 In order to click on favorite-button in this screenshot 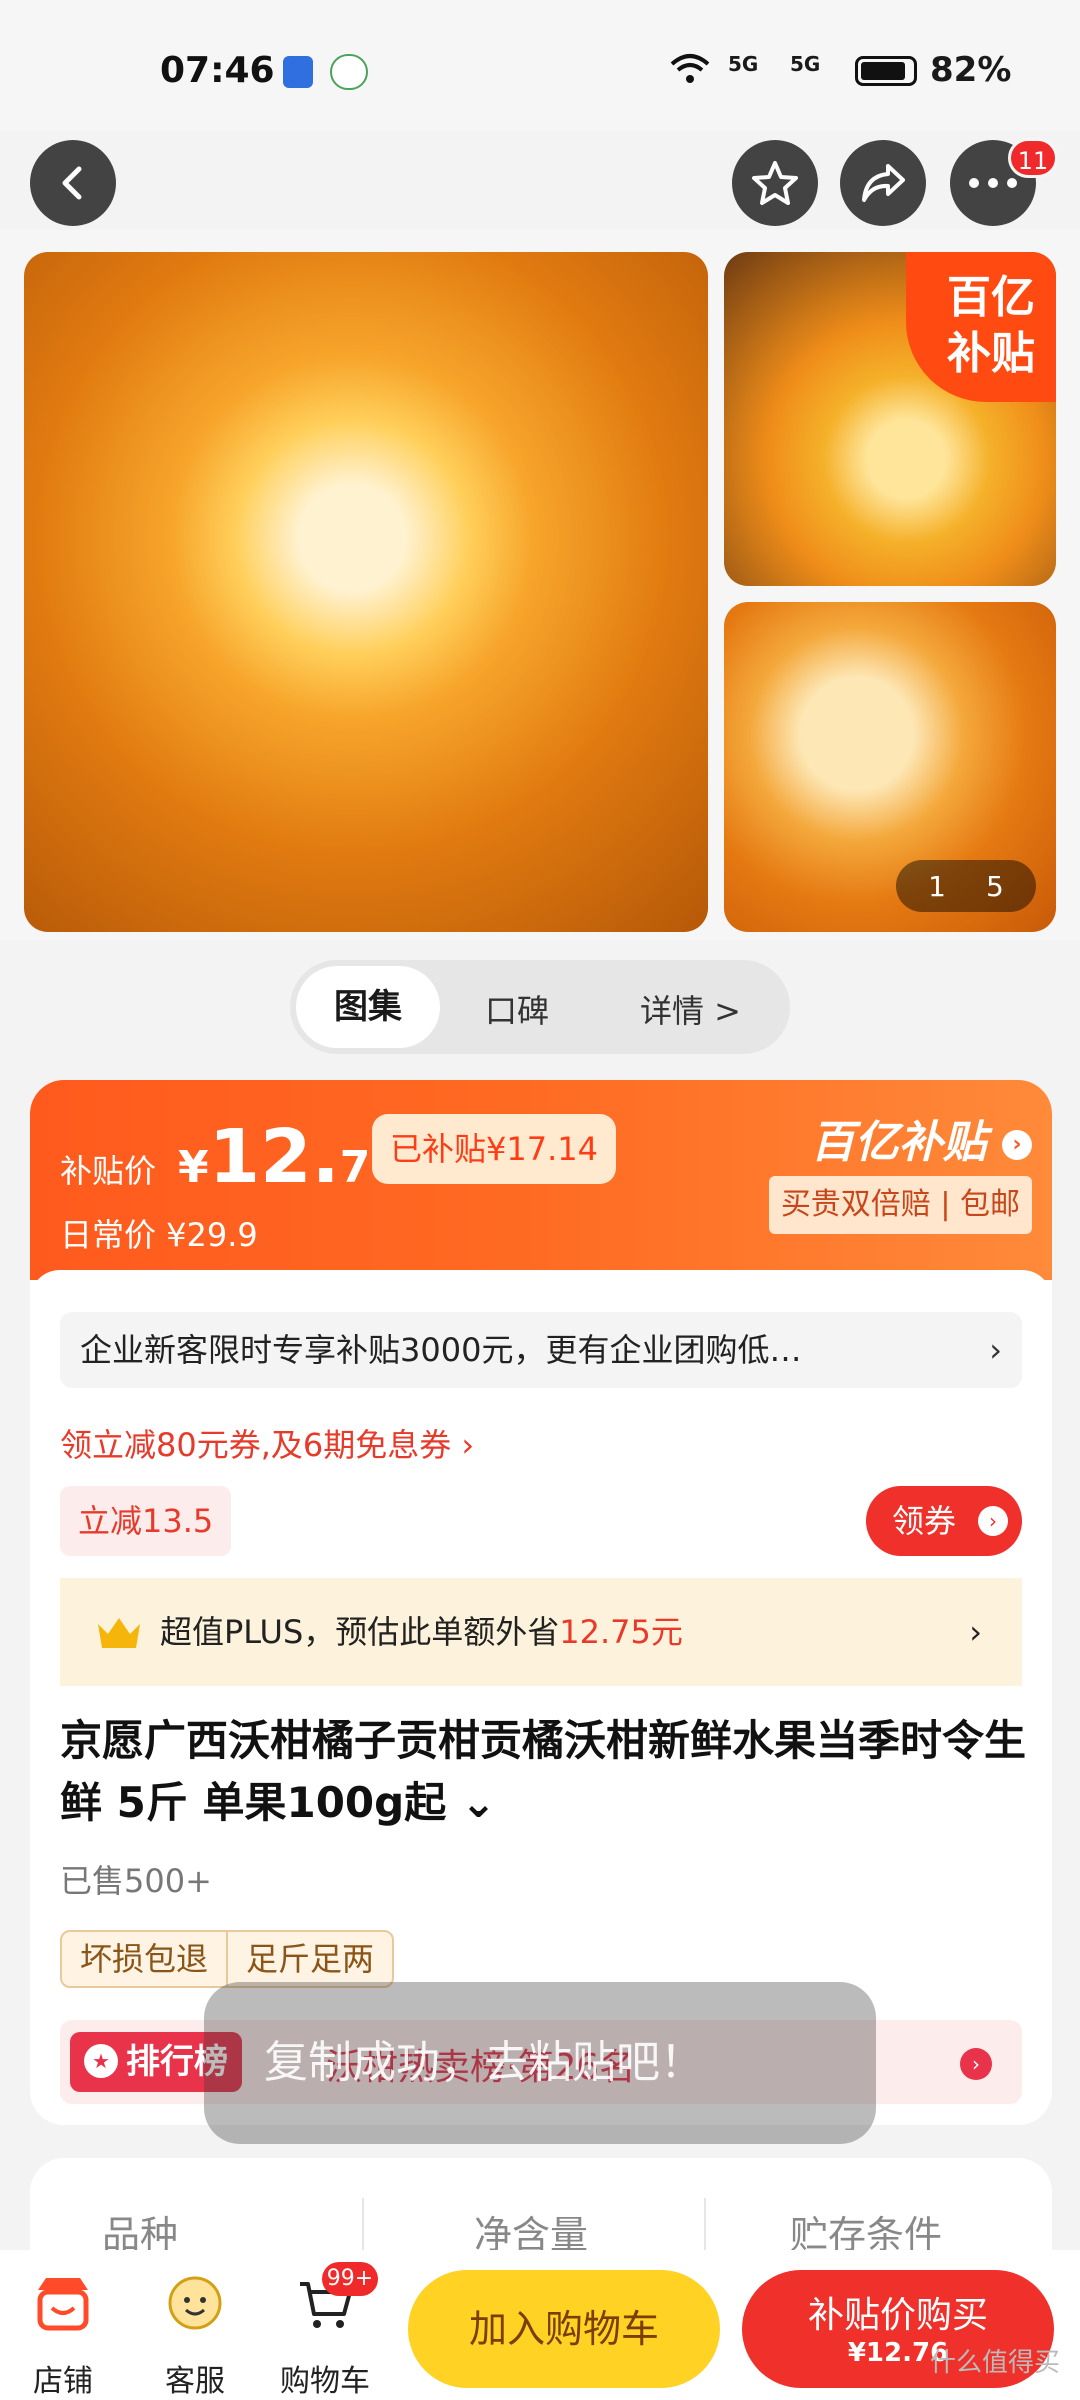, I will do `click(775, 183)`.